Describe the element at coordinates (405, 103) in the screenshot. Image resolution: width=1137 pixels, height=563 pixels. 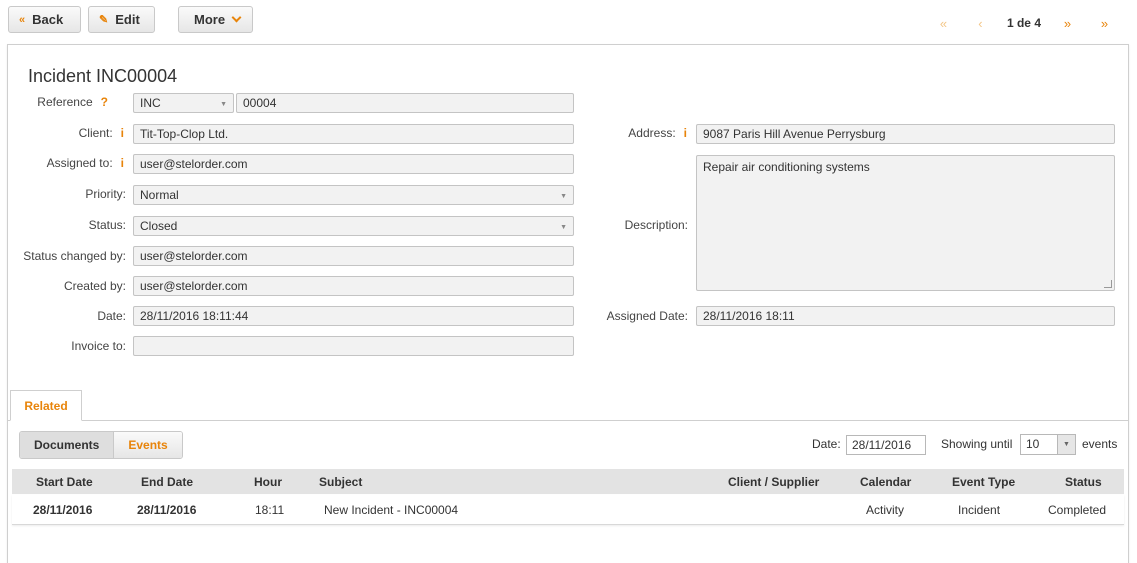
I see `reference-number-field: 00004` at that location.